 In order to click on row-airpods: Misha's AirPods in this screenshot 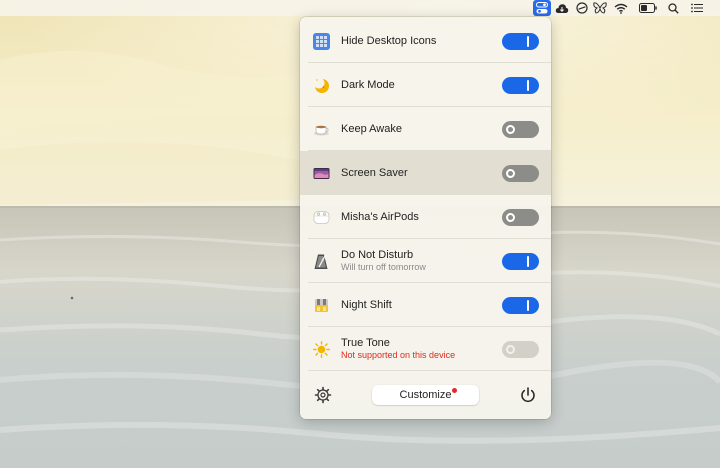, I will do `click(425, 217)`.